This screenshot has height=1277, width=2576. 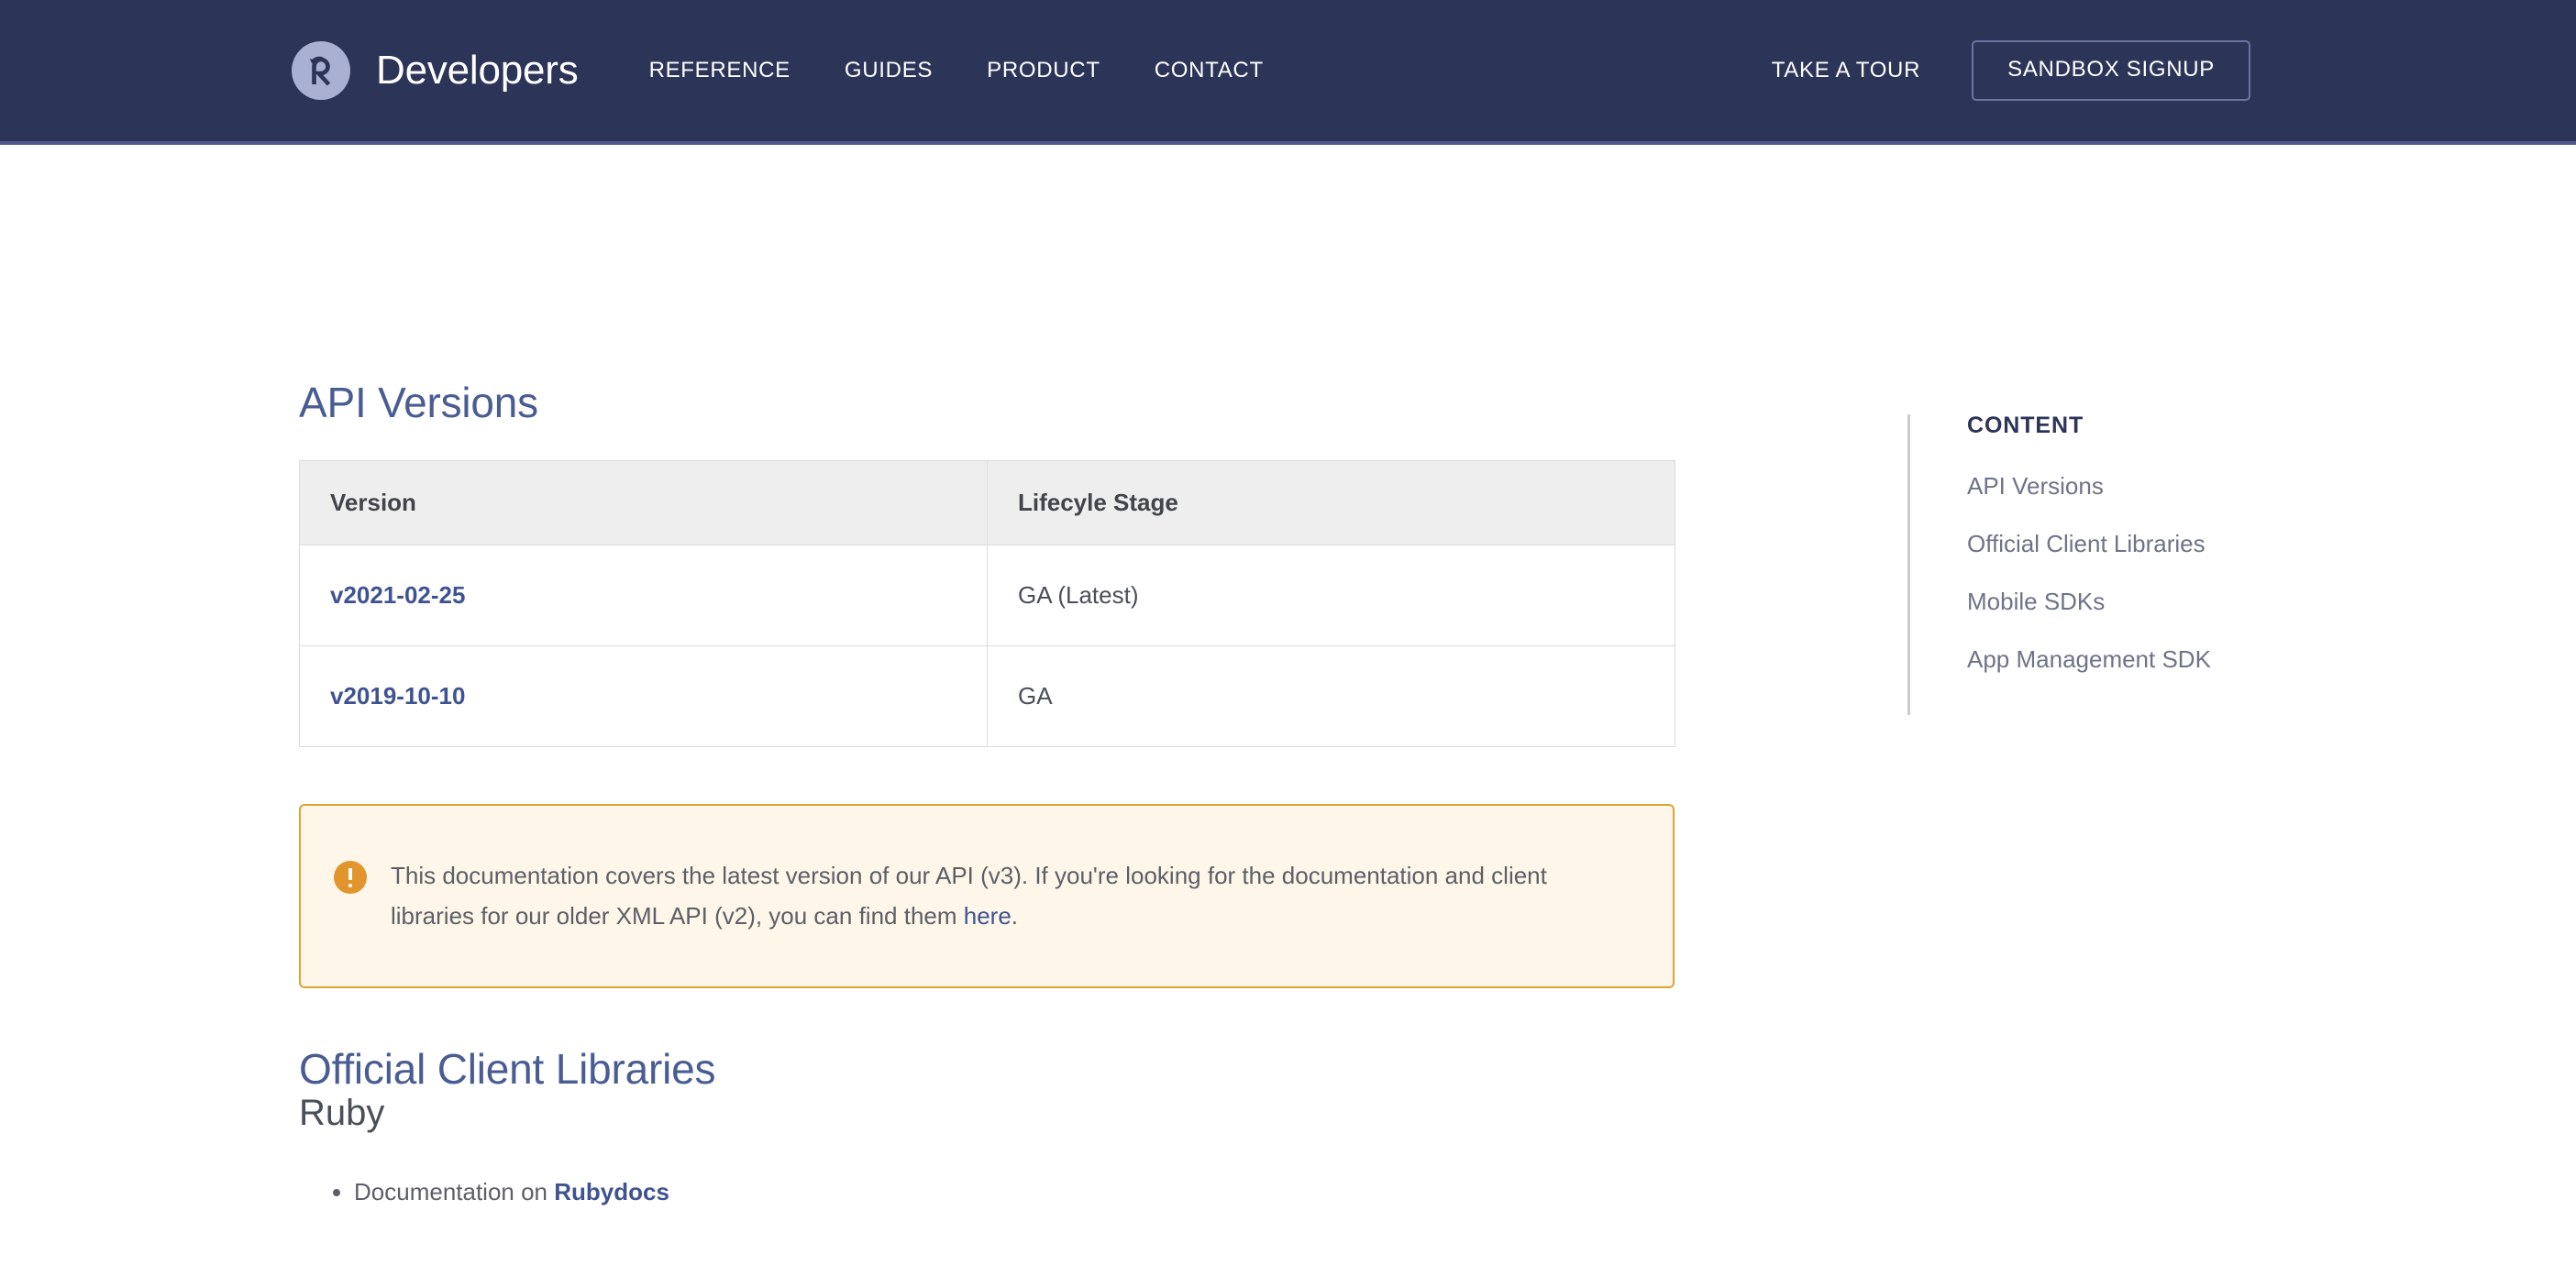 I want to click on callout-text-after-link: ., so click(x=1015, y=916).